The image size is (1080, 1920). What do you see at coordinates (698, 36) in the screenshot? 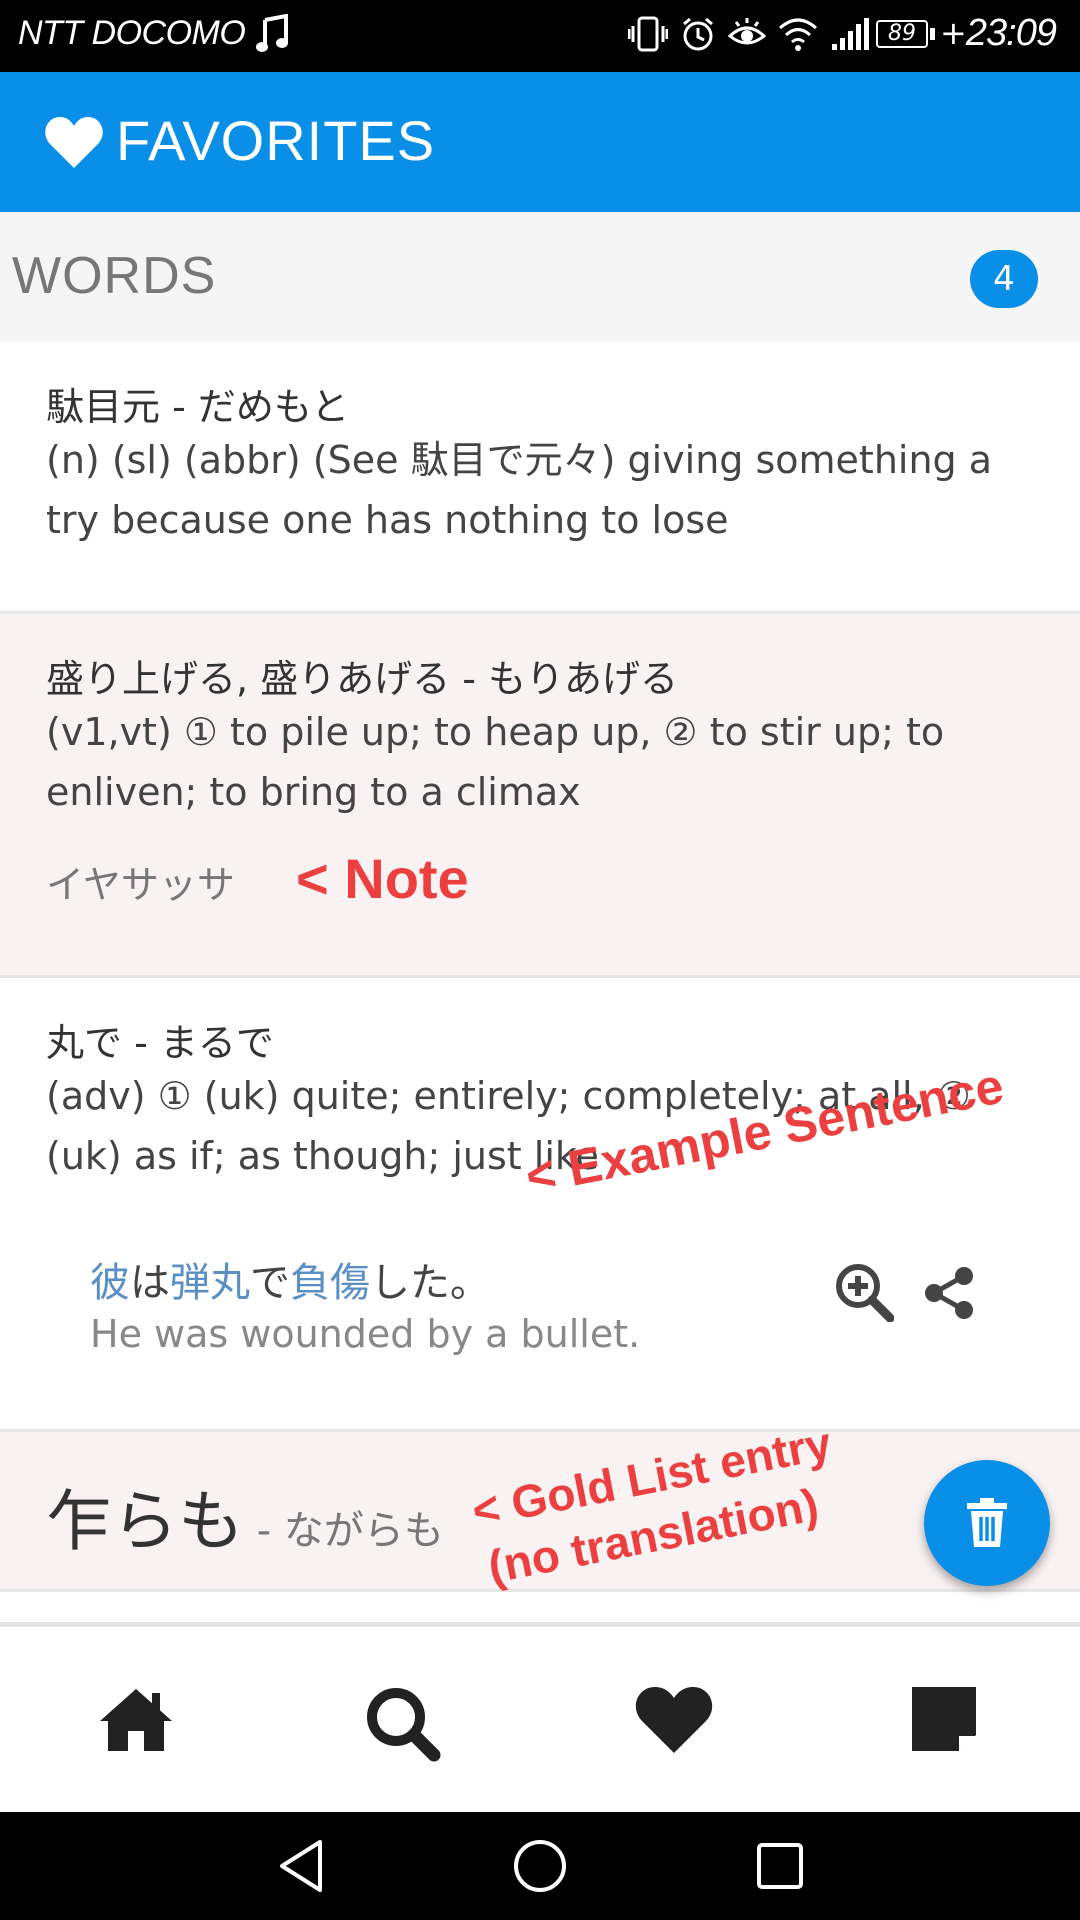
I see `alarm-icon` at bounding box center [698, 36].